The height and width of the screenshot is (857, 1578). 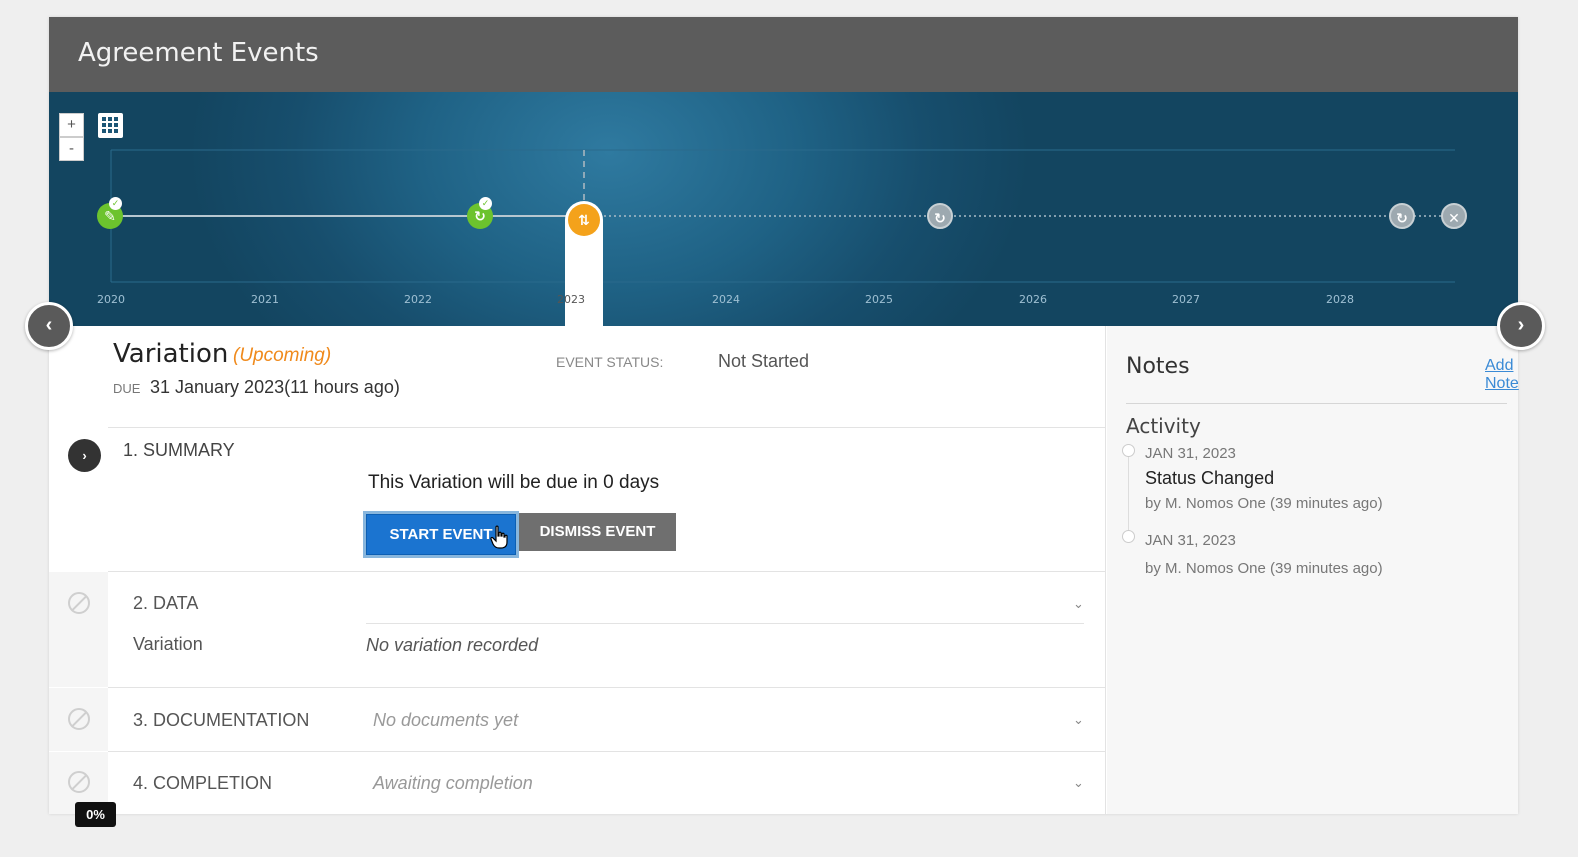 What do you see at coordinates (198, 53) in the screenshot?
I see `page-title: Agreement Events` at bounding box center [198, 53].